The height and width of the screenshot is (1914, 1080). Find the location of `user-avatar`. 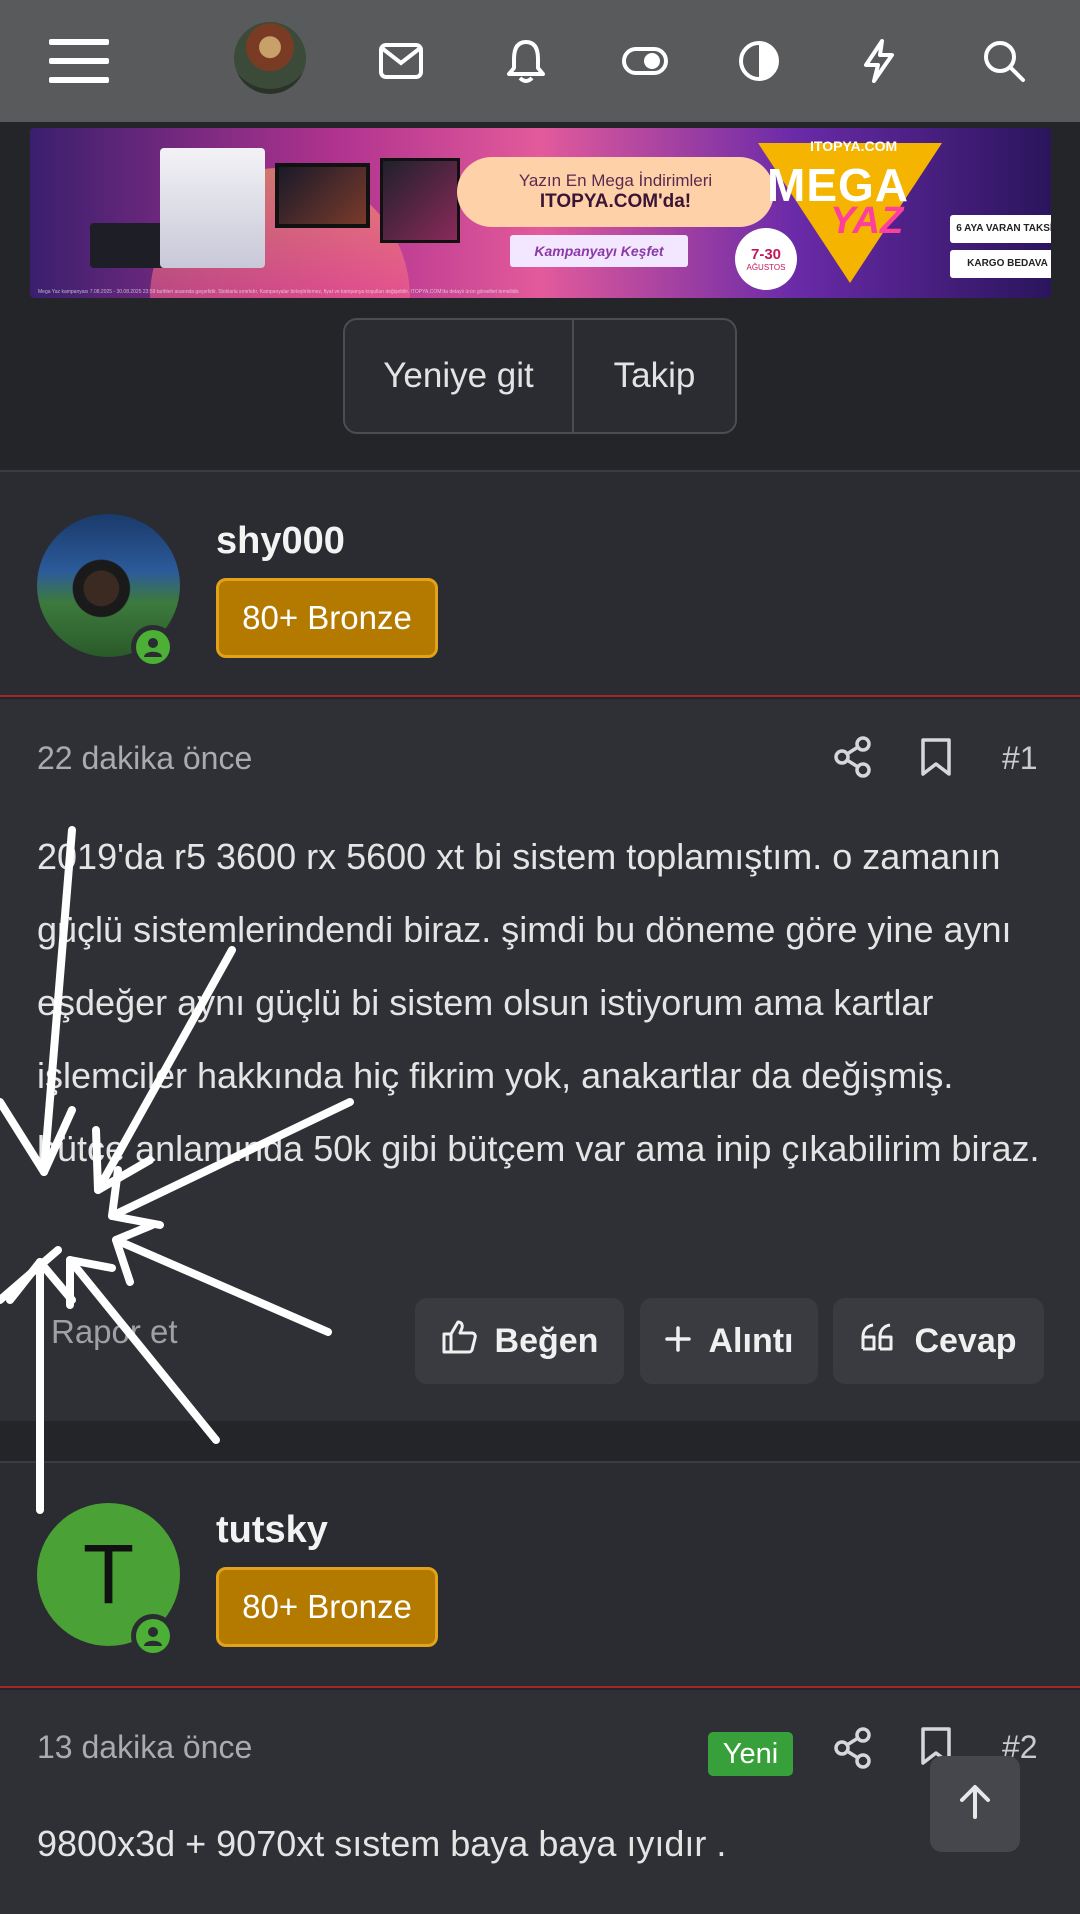

user-avatar is located at coordinates (270, 58).